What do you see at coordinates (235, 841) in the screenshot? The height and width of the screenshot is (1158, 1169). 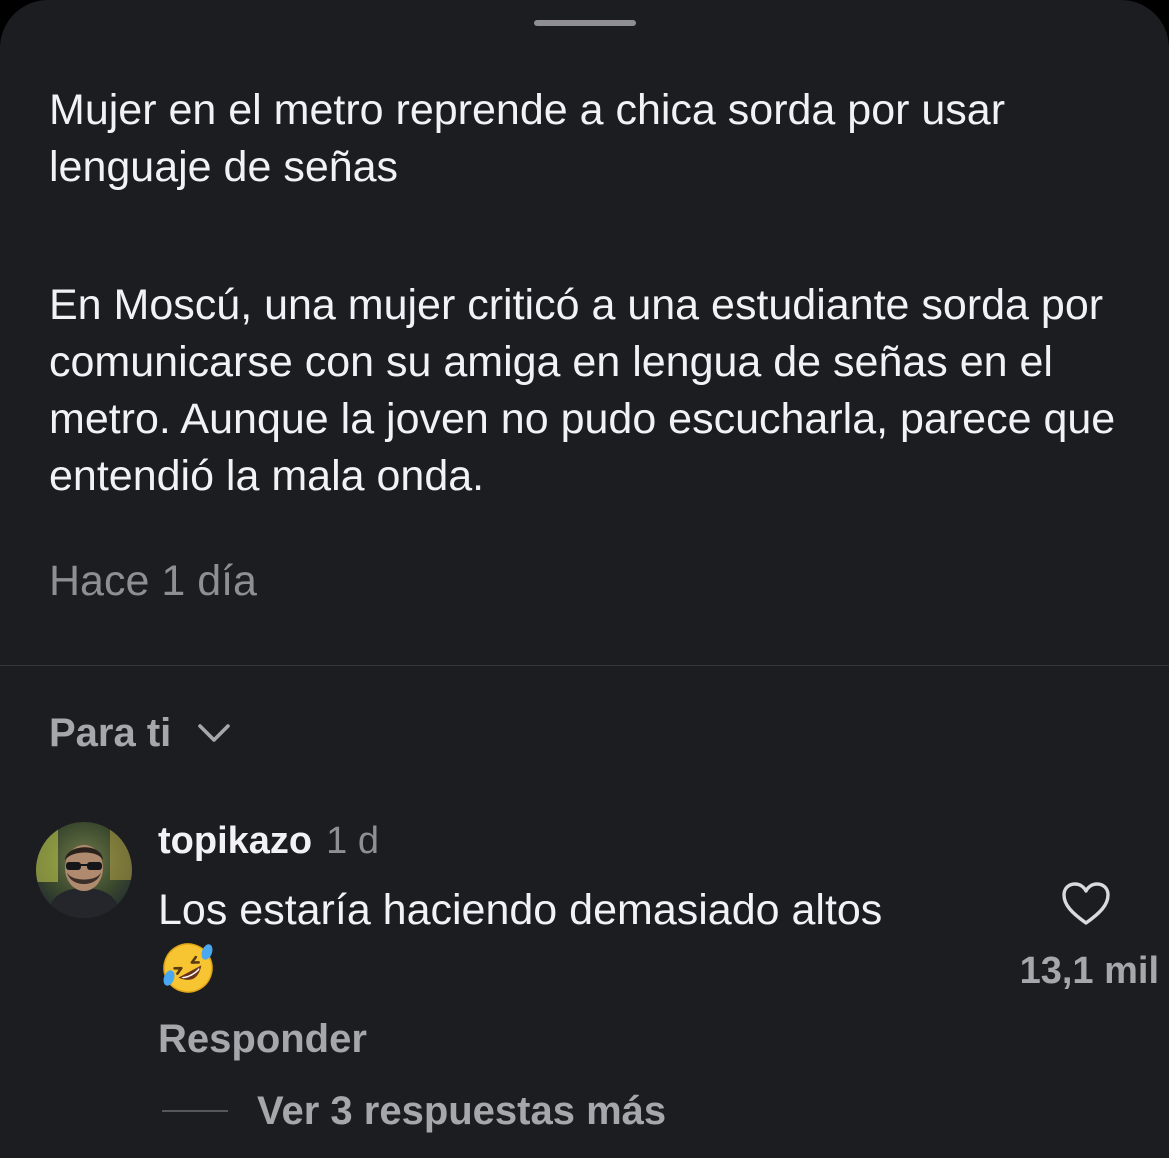 I see `comment-username: topikazo` at bounding box center [235, 841].